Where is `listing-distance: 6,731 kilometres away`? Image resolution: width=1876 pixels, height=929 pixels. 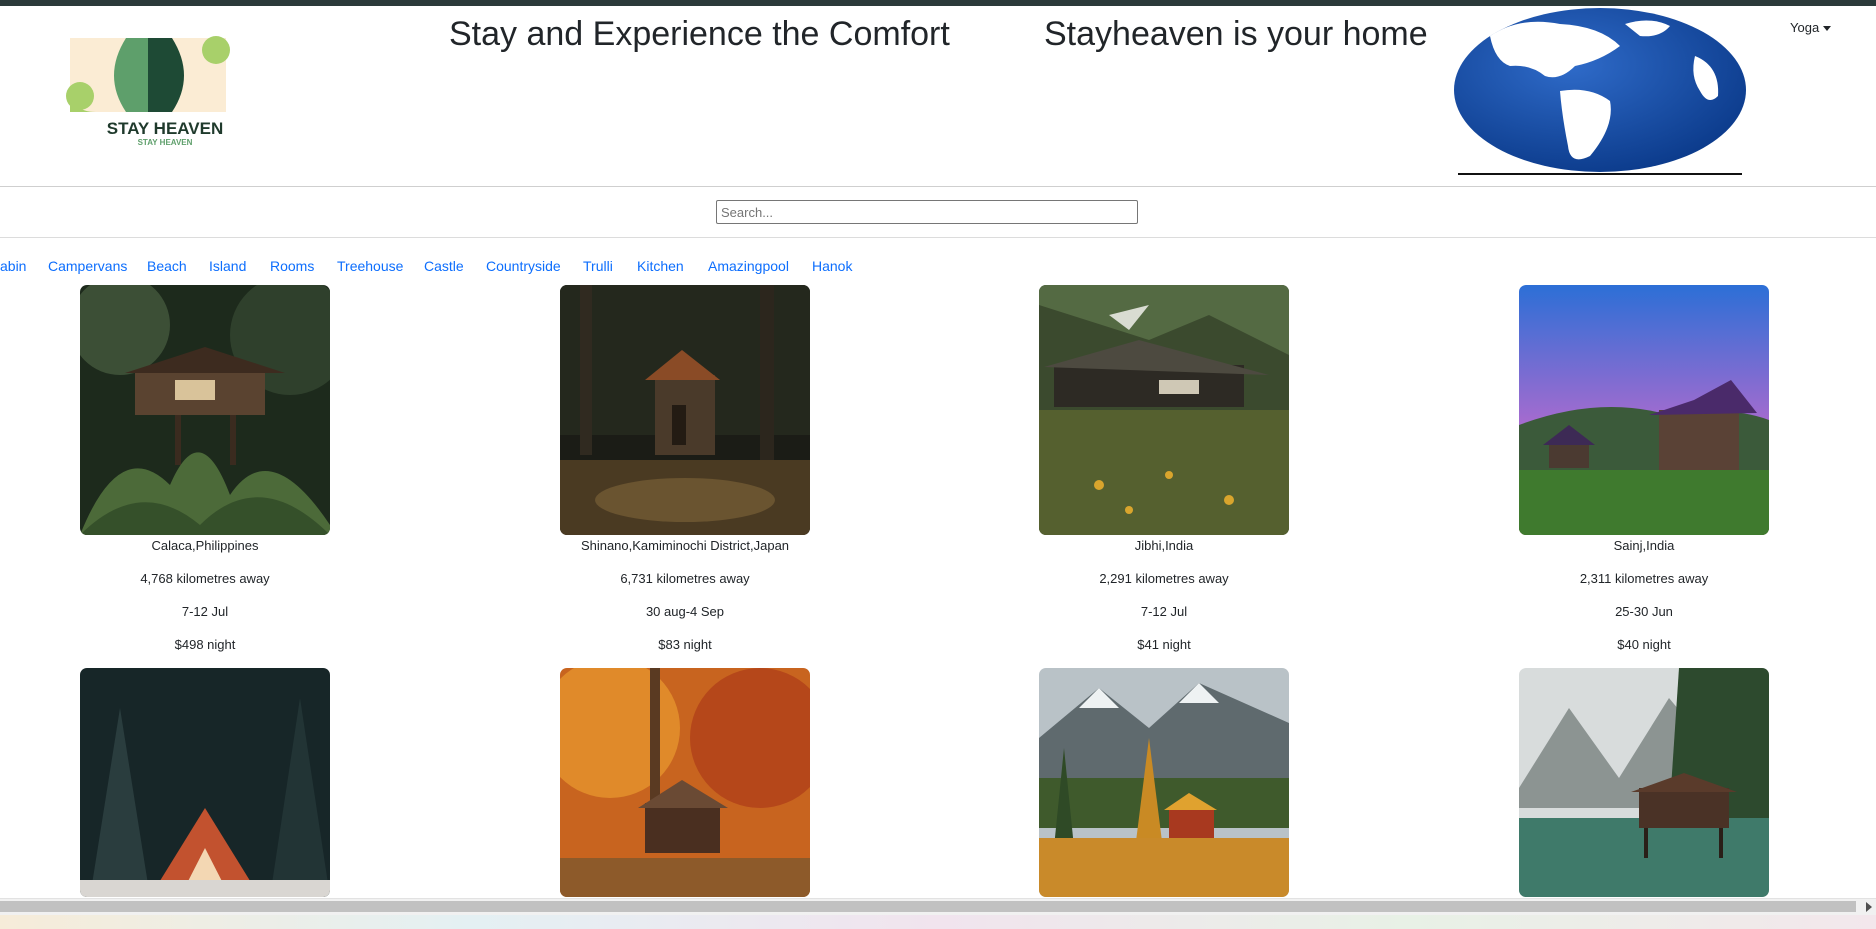
listing-distance: 6,731 kilometres away is located at coordinates (685, 578).